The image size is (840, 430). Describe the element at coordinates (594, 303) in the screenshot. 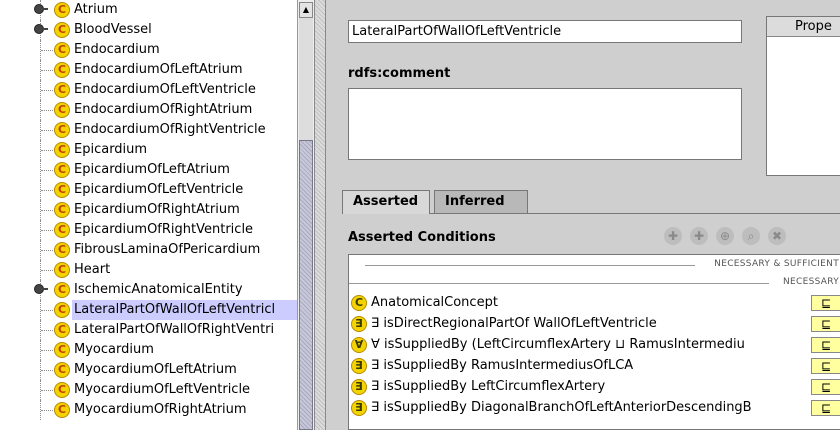

I see `condition-row: C AnatomicalConcept ⊑` at that location.